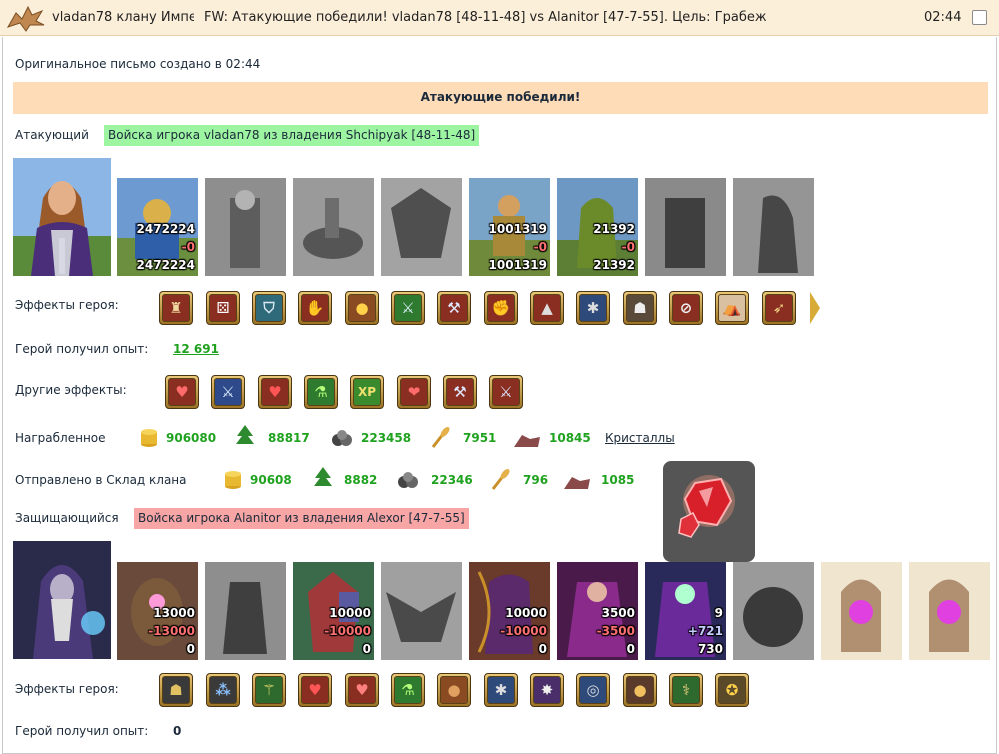 Image resolution: width=999 pixels, height=754 pixels. Describe the element at coordinates (233, 480) in the screenshot. I see `gold-icon` at that location.